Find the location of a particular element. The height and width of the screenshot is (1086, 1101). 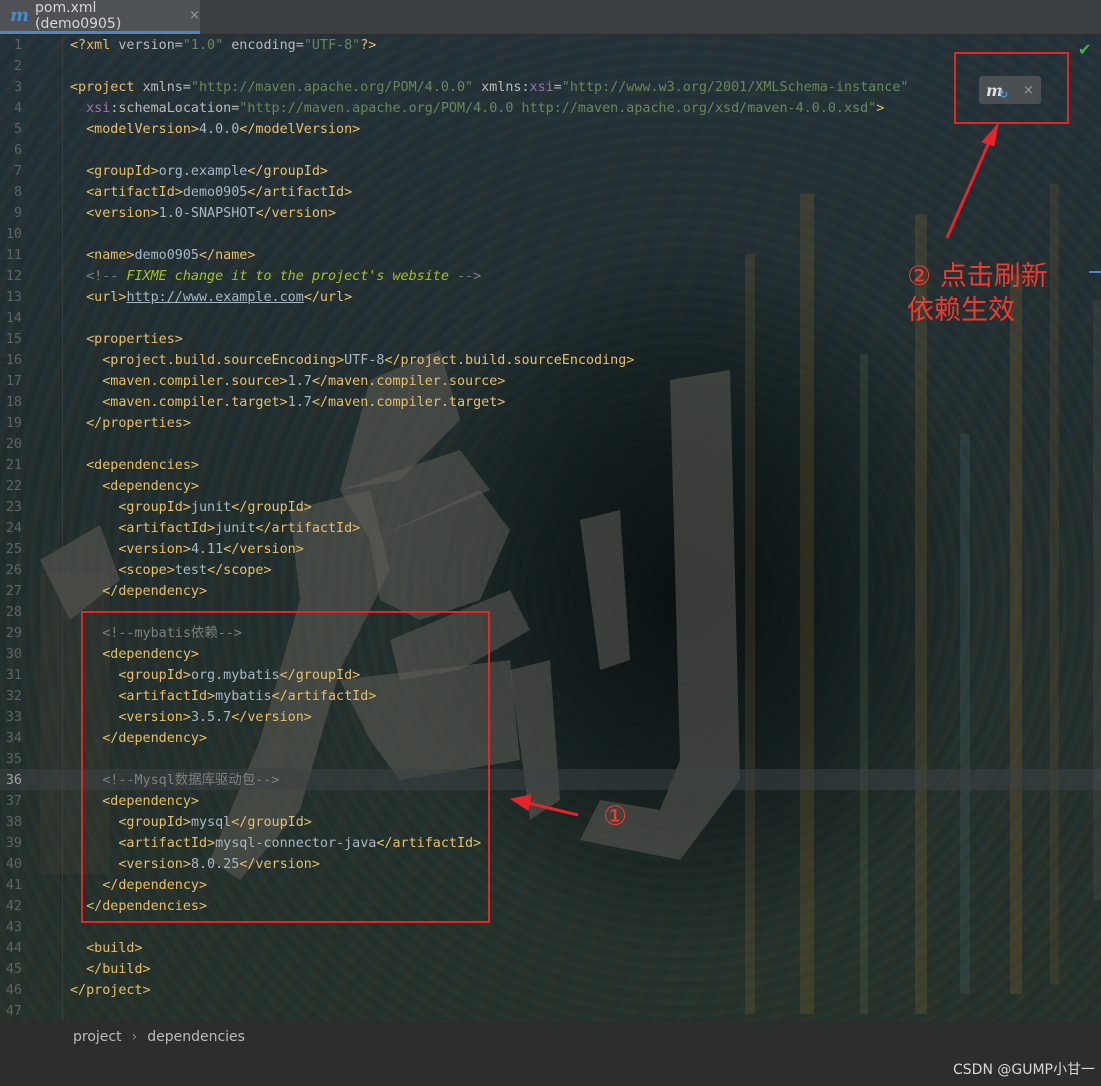

breadcrumb-item-dependencies: dependencies is located at coordinates (196, 1037).